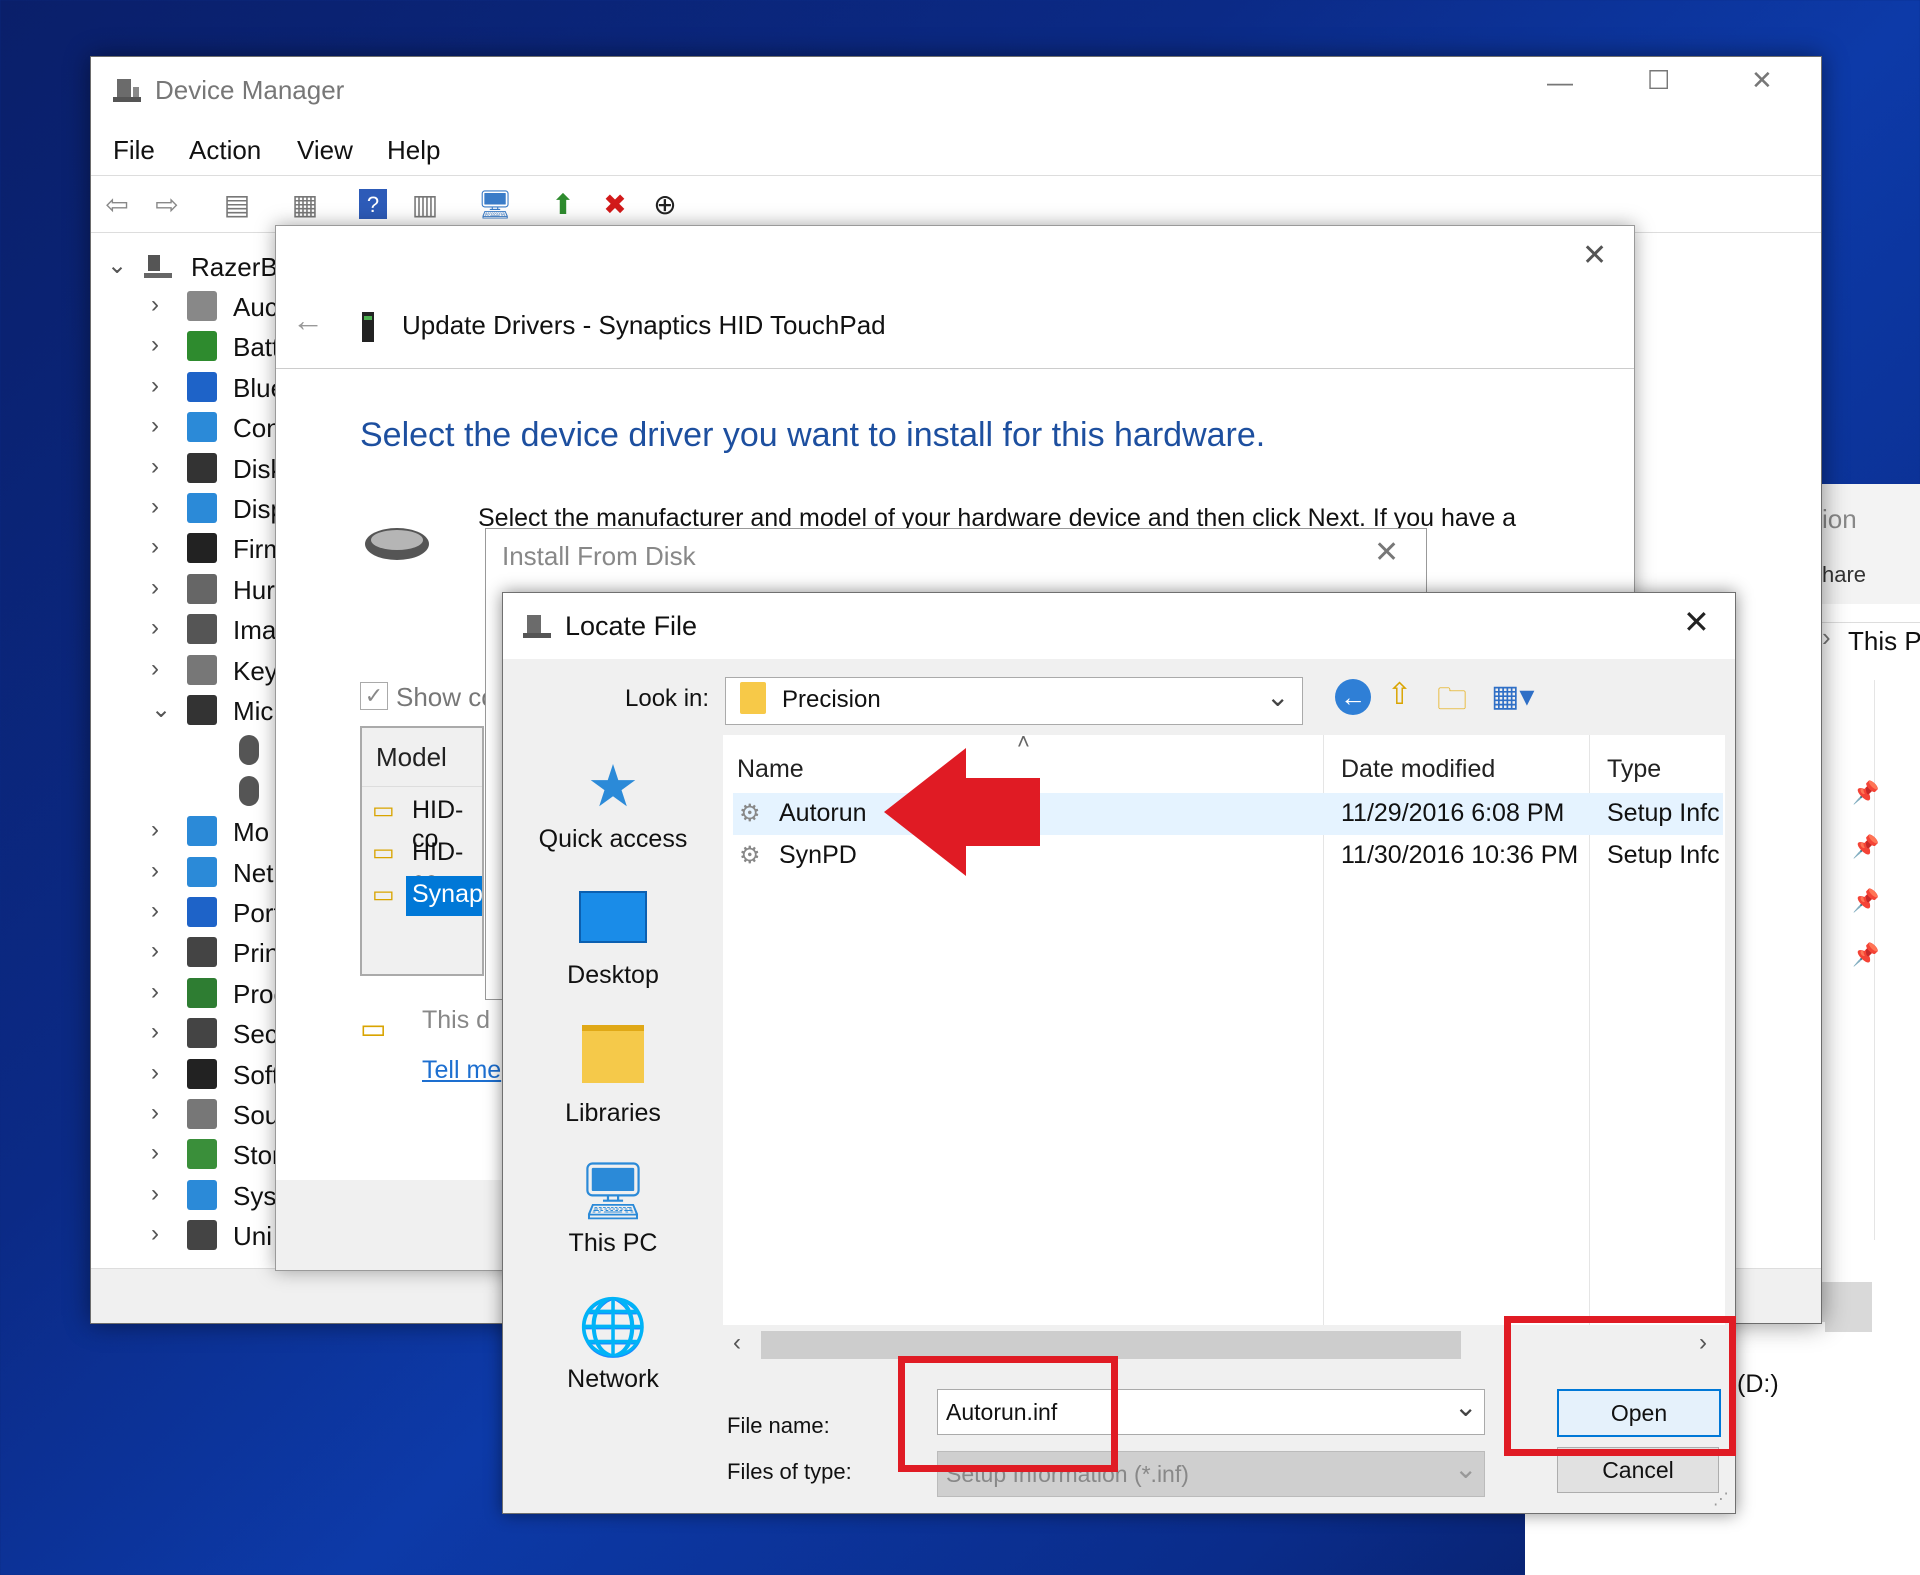  I want to click on scrollbar-thumb, so click(1111, 1345).